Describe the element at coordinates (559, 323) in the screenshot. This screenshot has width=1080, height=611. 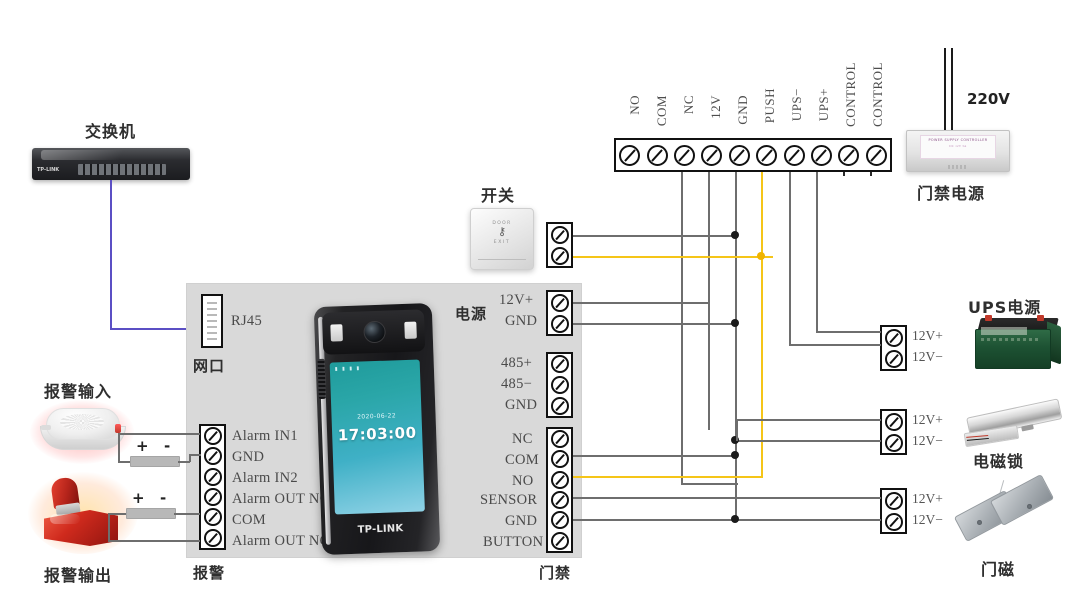
I see `screw-power-gnd` at that location.